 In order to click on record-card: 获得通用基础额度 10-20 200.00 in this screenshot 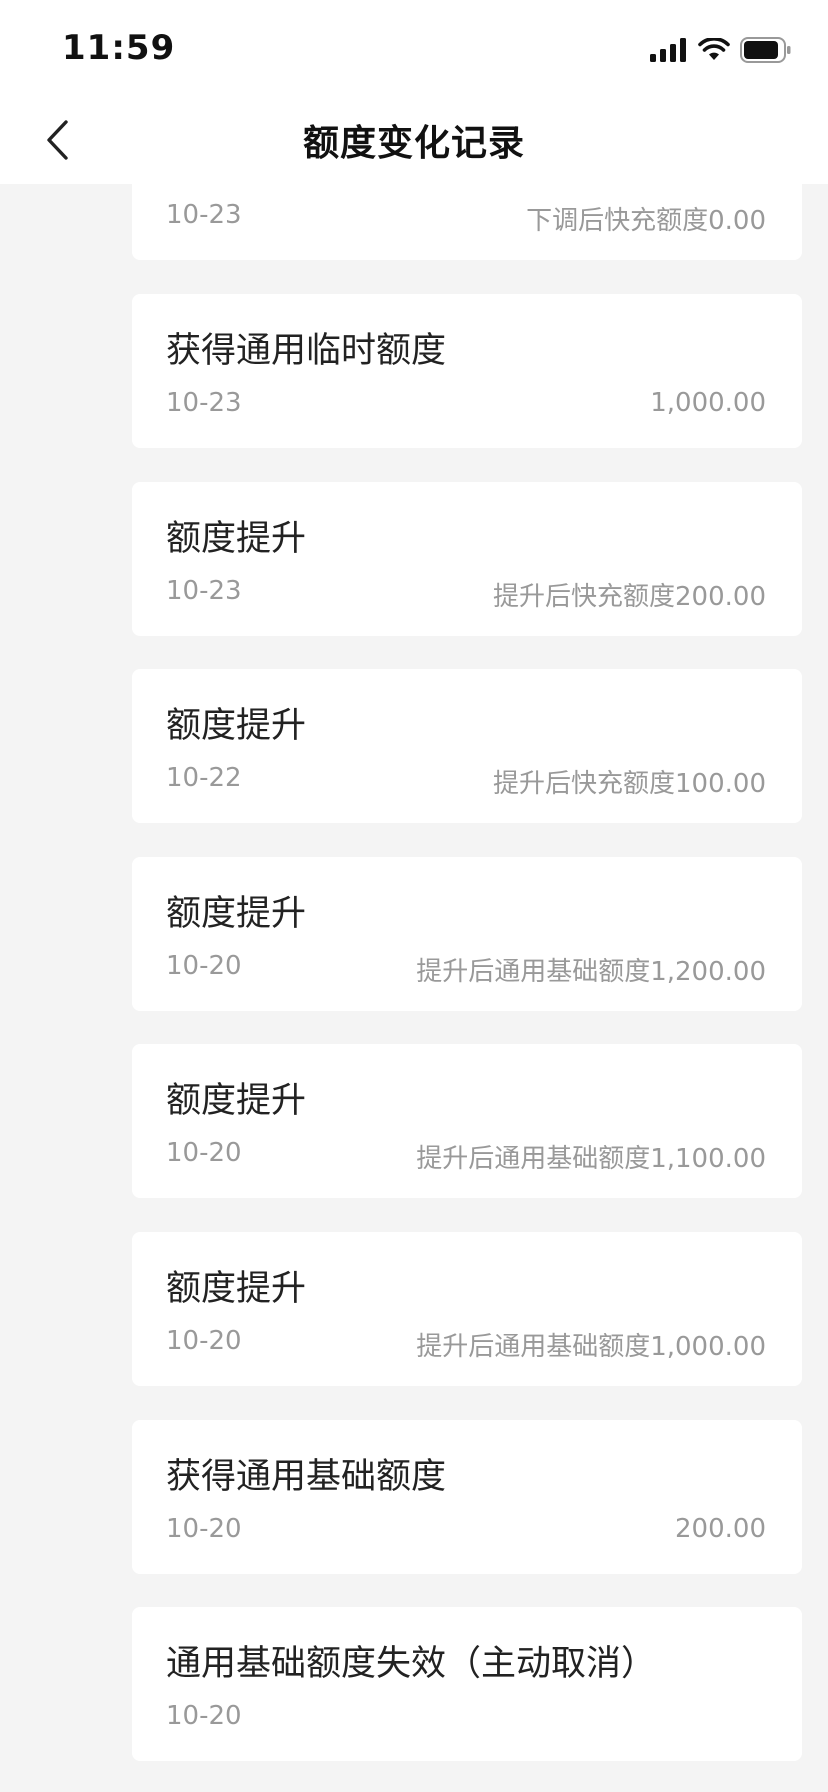, I will do `click(467, 1497)`.